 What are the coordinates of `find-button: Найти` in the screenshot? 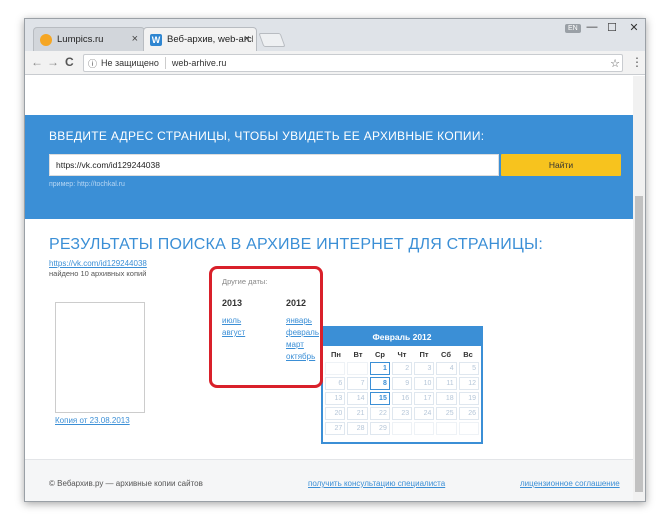 It's located at (561, 165).